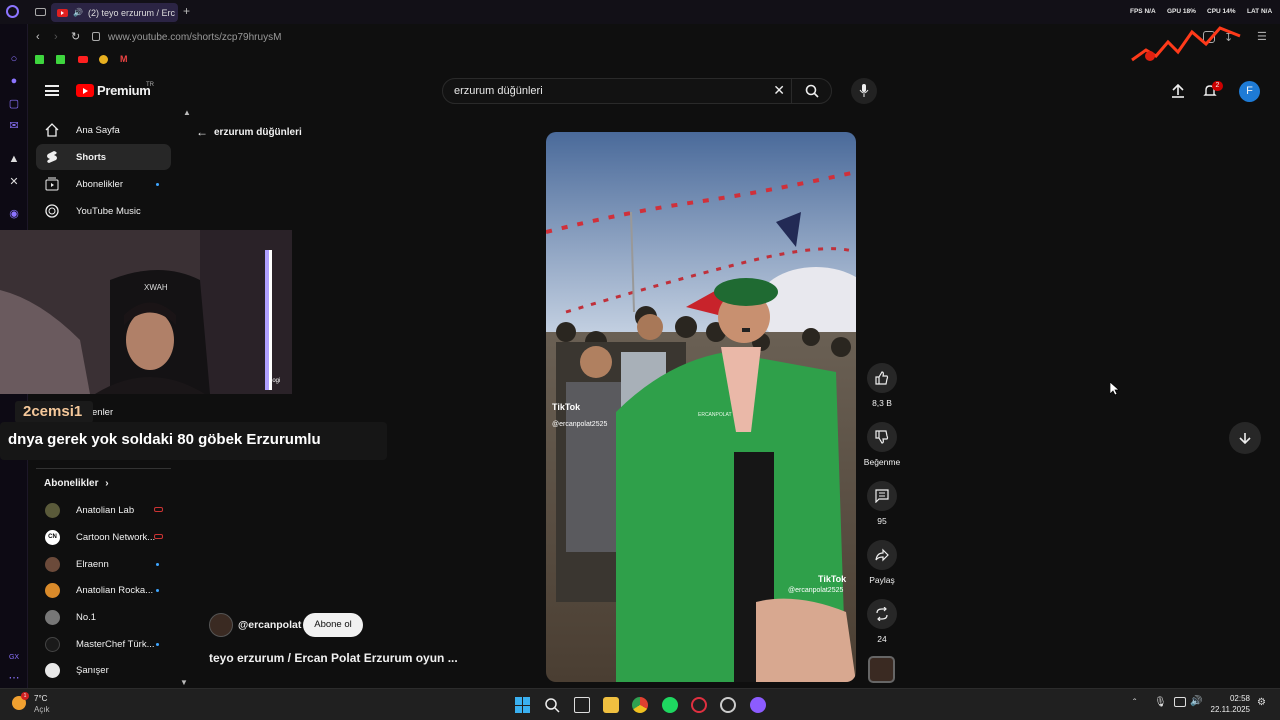 The height and width of the screenshot is (720, 1280). Describe the element at coordinates (1260, 11) in the screenshot. I see `hud-lat: LAT N/A` at that location.